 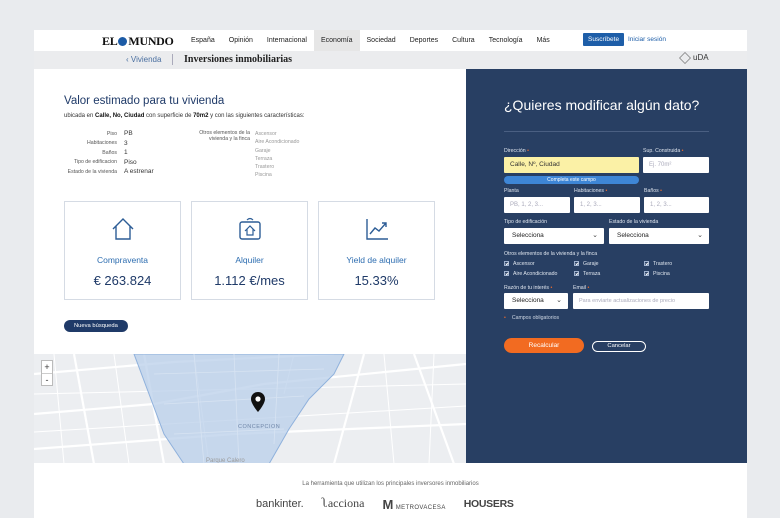 What do you see at coordinates (506, 40) in the screenshot?
I see `nav-item-tecnologia: Tecnología` at bounding box center [506, 40].